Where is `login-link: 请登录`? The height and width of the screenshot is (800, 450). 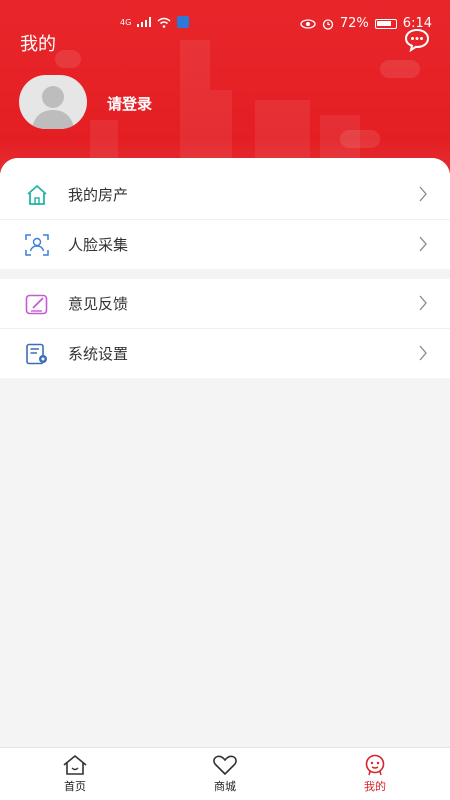
login-link: 请登录 is located at coordinates (129, 103).